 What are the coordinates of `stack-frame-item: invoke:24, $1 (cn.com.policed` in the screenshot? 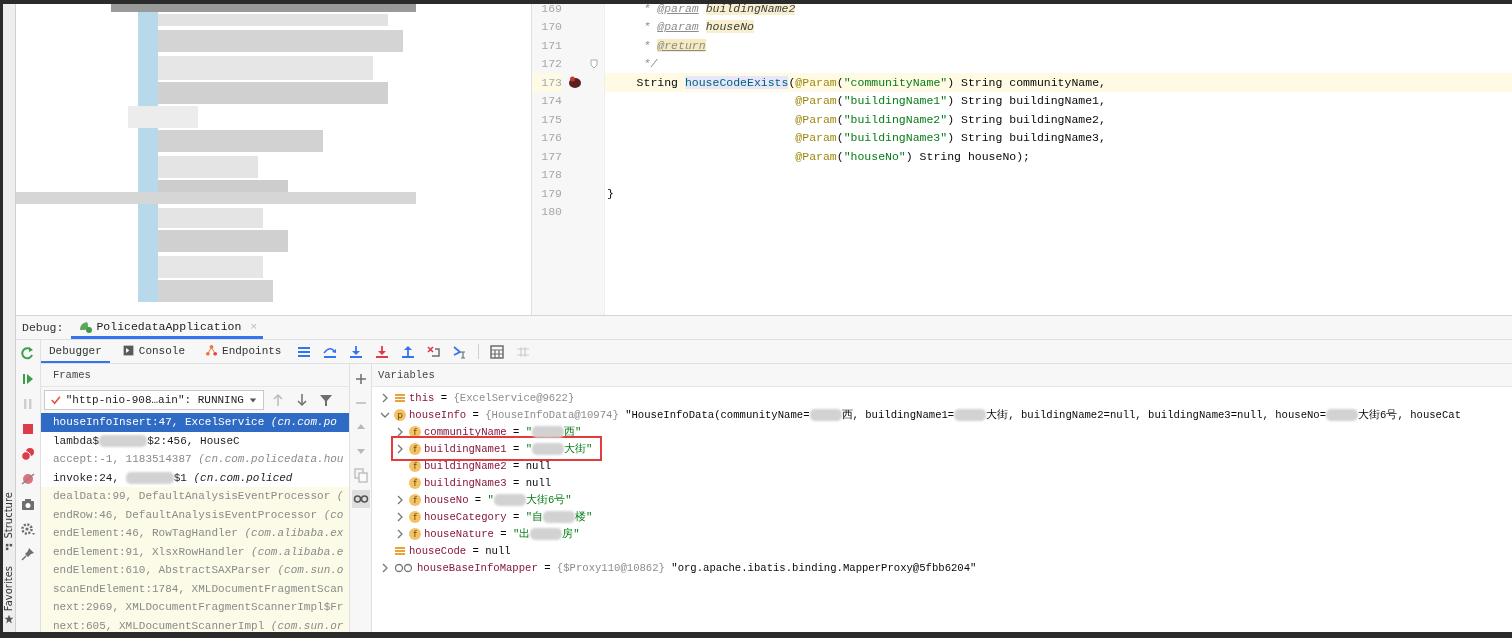 It's located at (195, 477).